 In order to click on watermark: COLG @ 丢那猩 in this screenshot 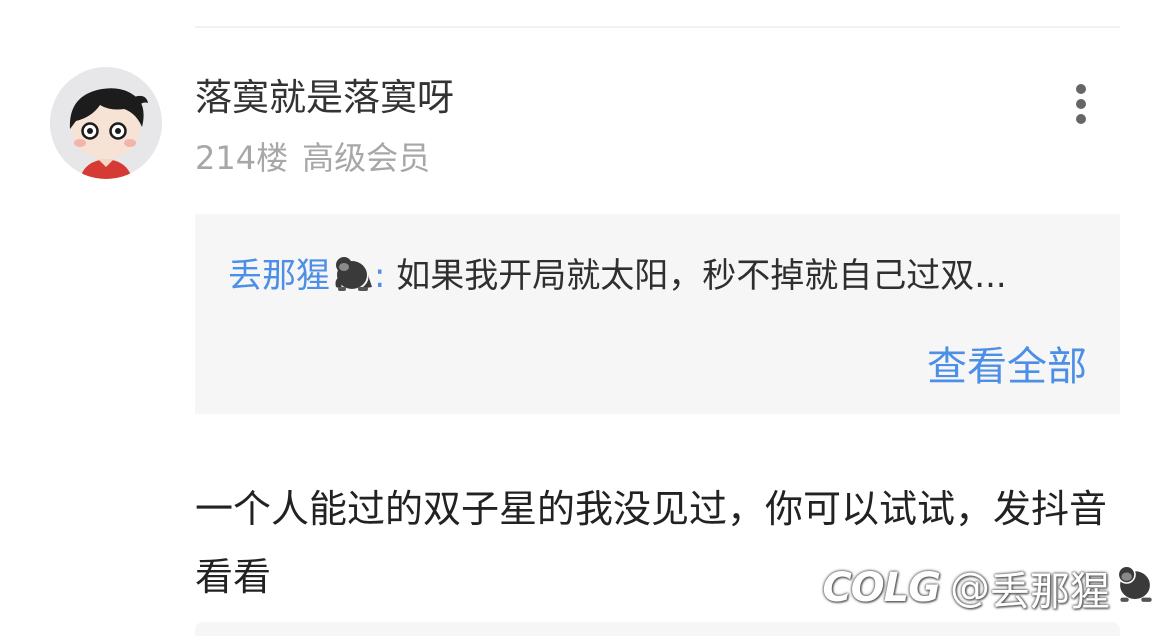, I will do `click(990, 588)`.